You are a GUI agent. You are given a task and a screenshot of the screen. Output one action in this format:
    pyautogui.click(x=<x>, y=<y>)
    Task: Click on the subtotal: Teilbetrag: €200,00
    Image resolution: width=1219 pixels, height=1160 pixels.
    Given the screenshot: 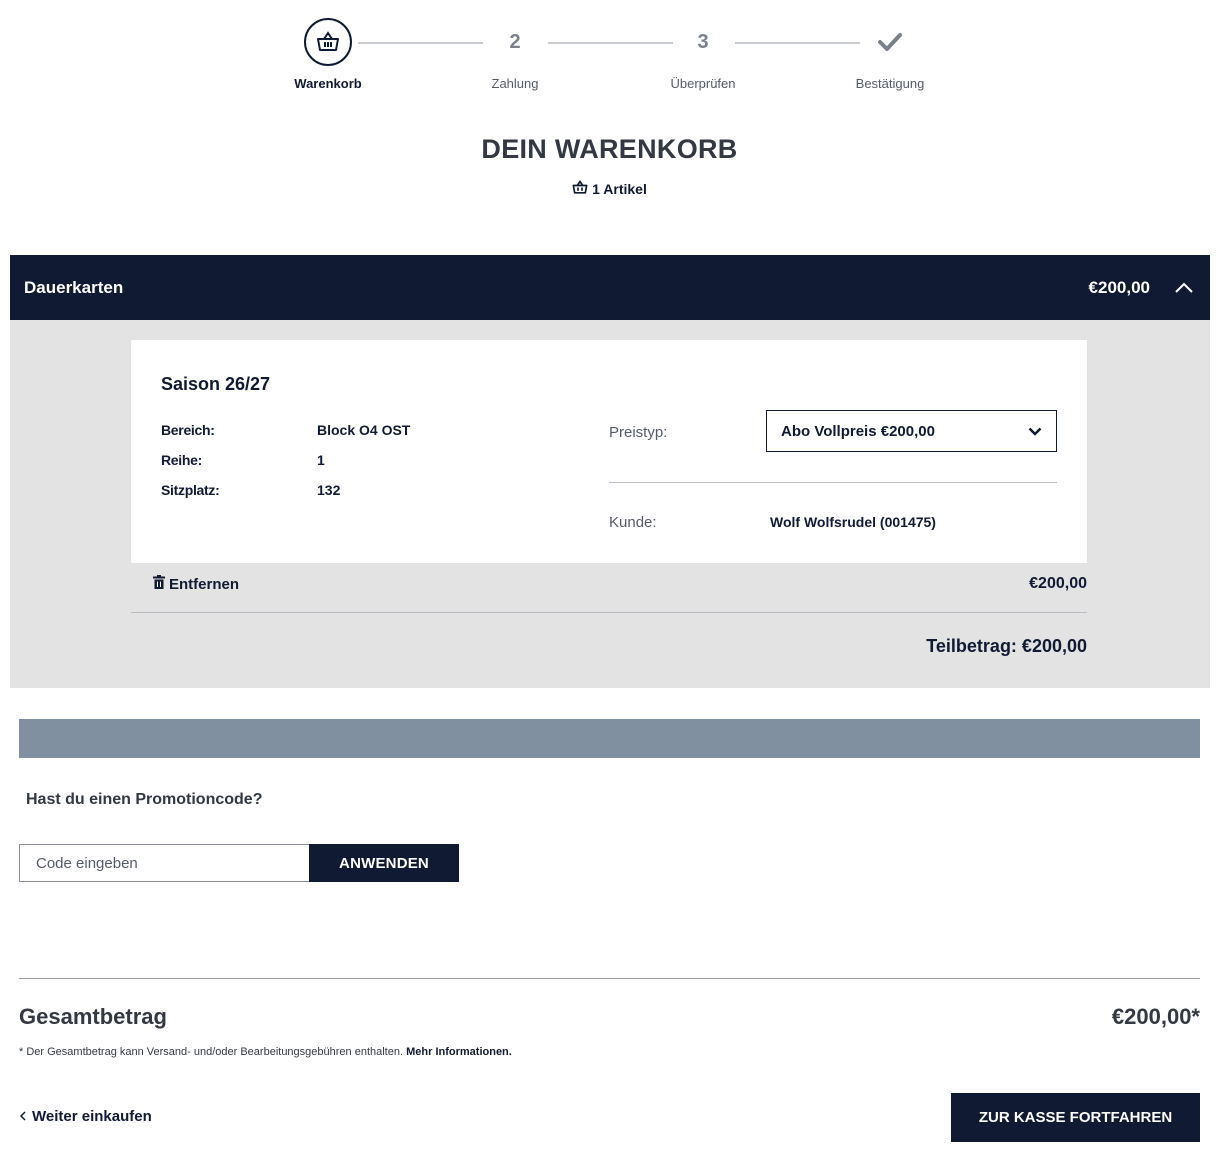 What is the action you would take?
    pyautogui.click(x=1006, y=646)
    